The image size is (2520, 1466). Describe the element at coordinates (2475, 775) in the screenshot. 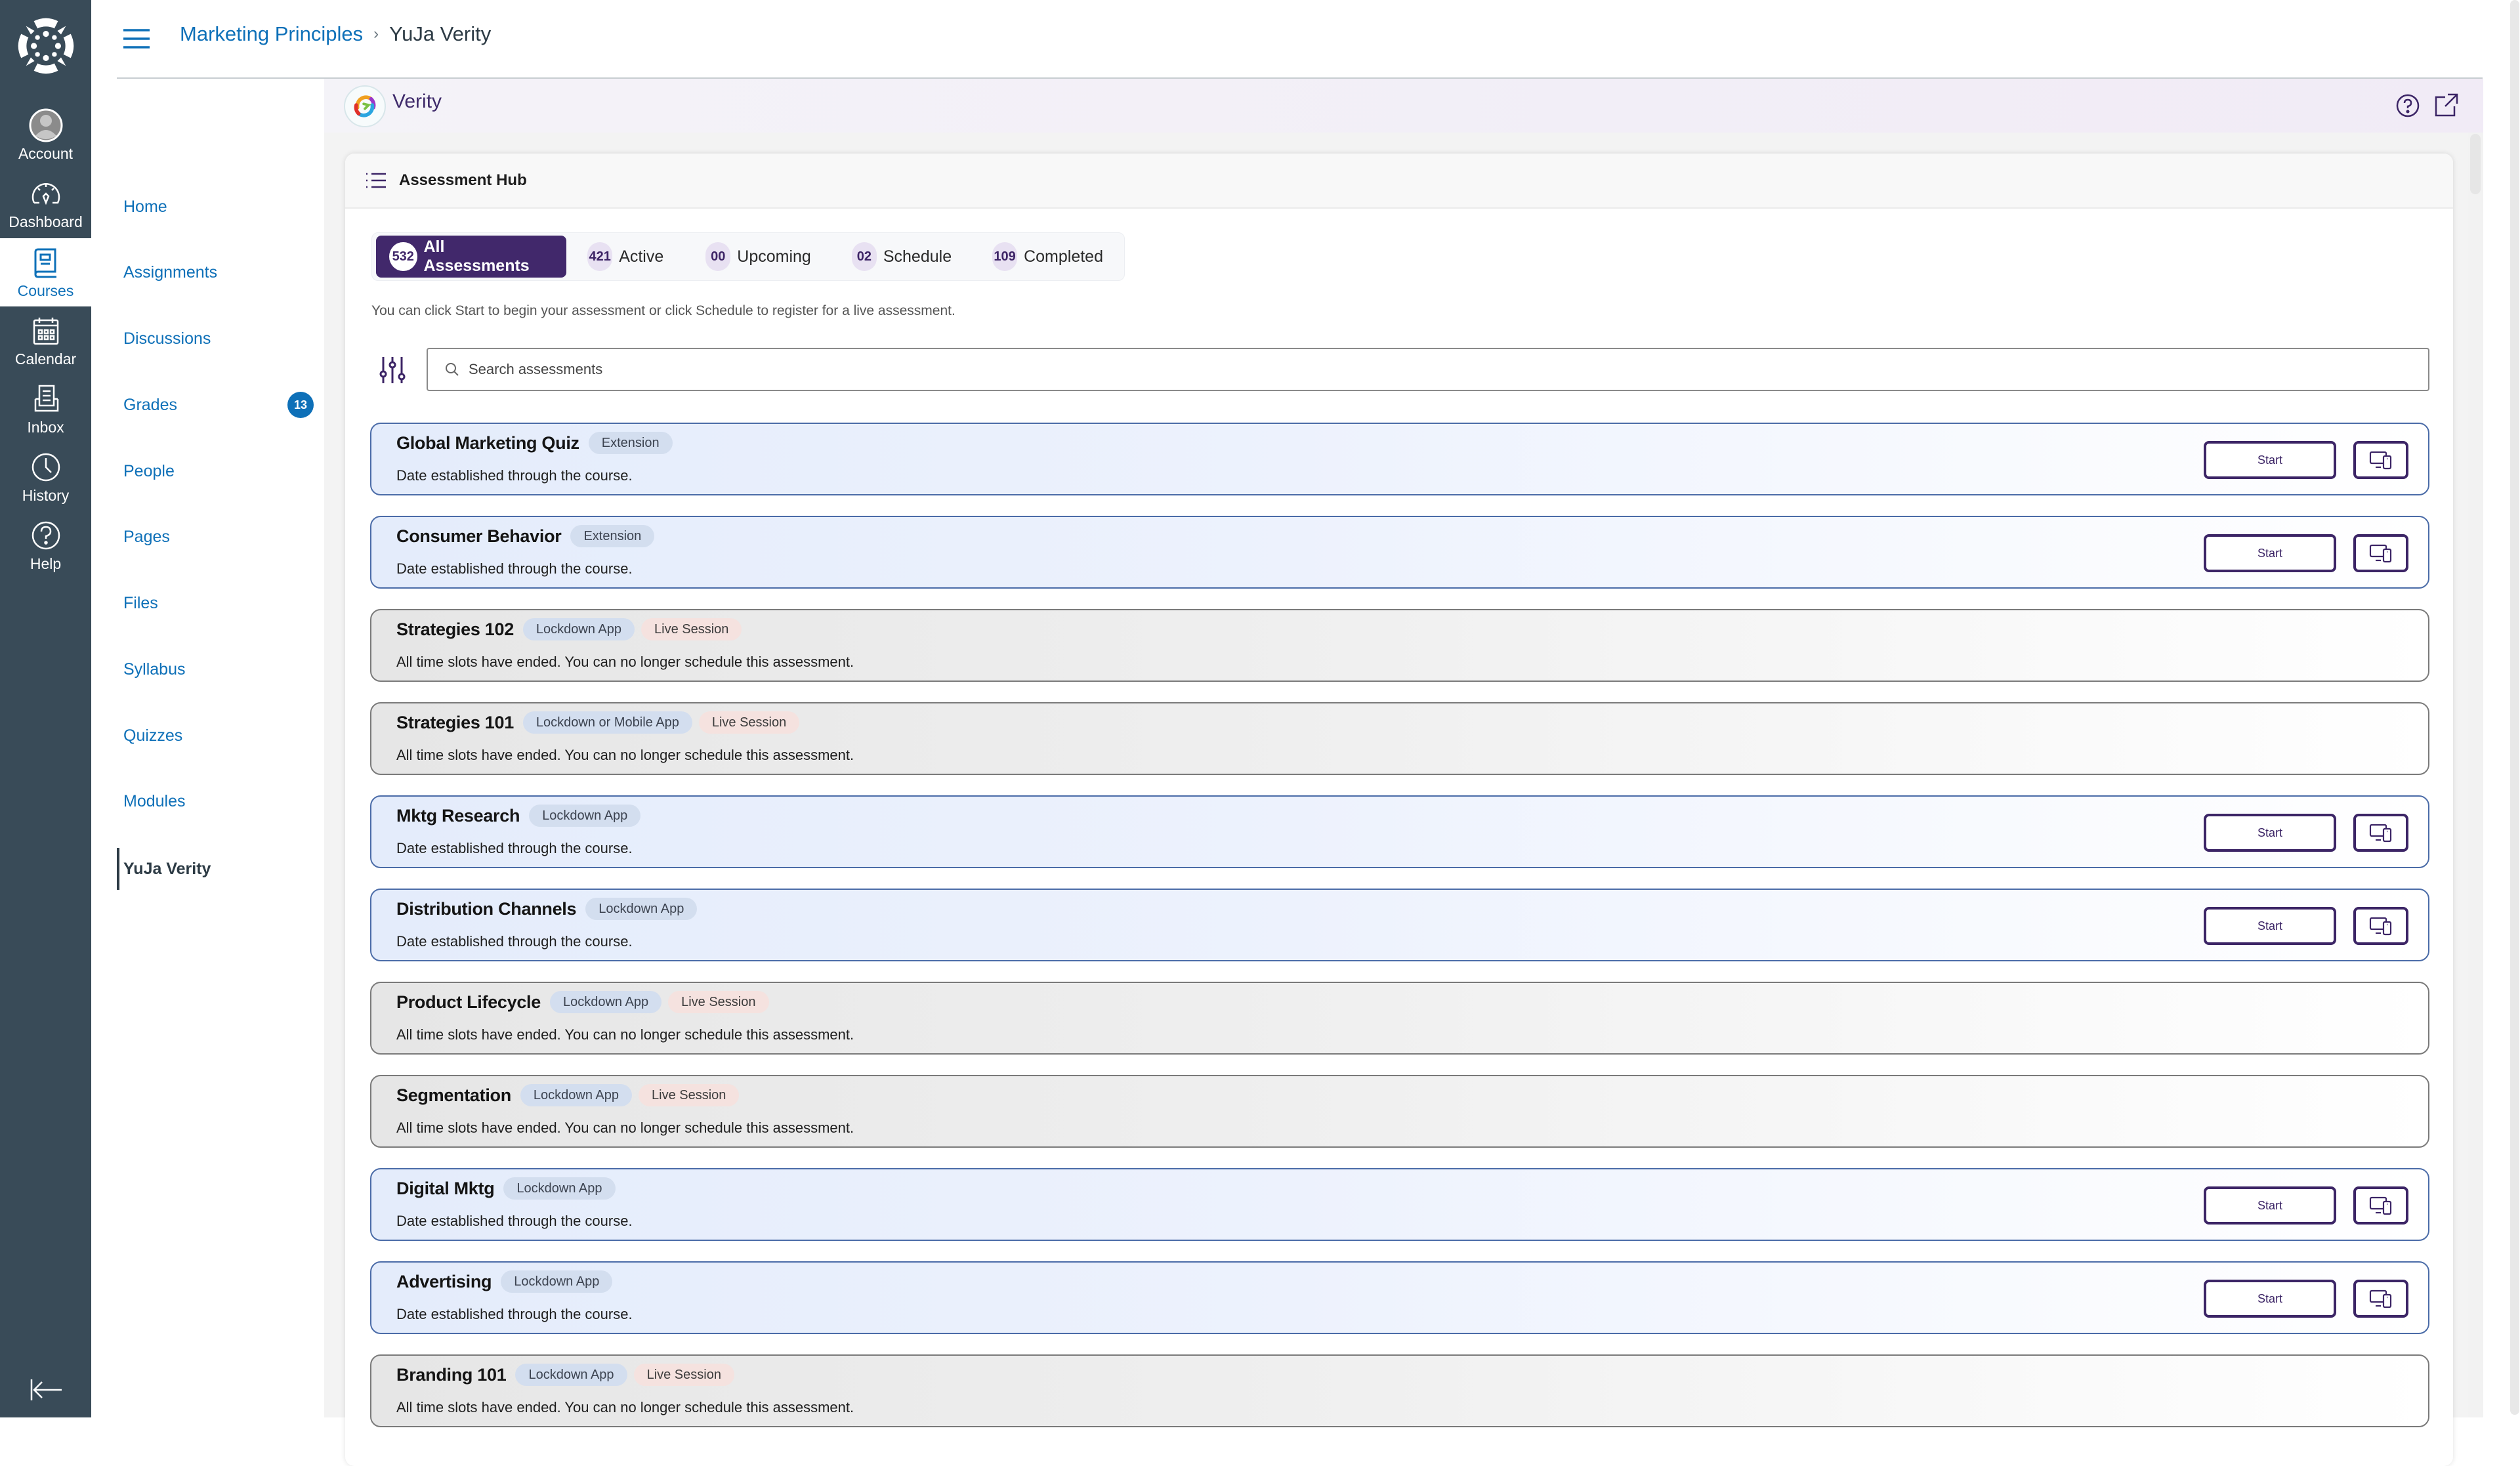

I see `frame-scrollbar` at that location.